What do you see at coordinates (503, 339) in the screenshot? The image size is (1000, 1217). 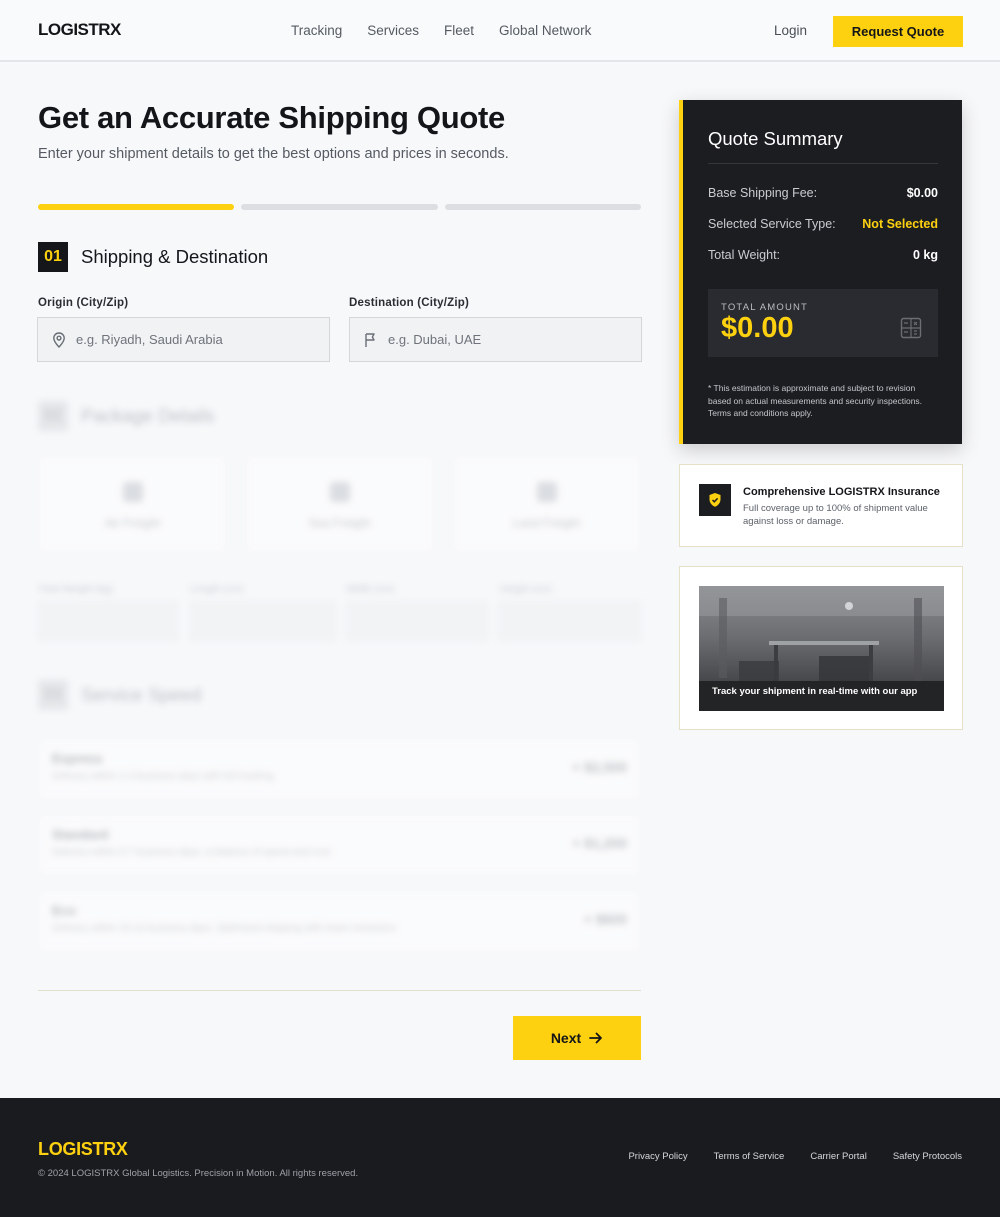 I see `destination-input` at bounding box center [503, 339].